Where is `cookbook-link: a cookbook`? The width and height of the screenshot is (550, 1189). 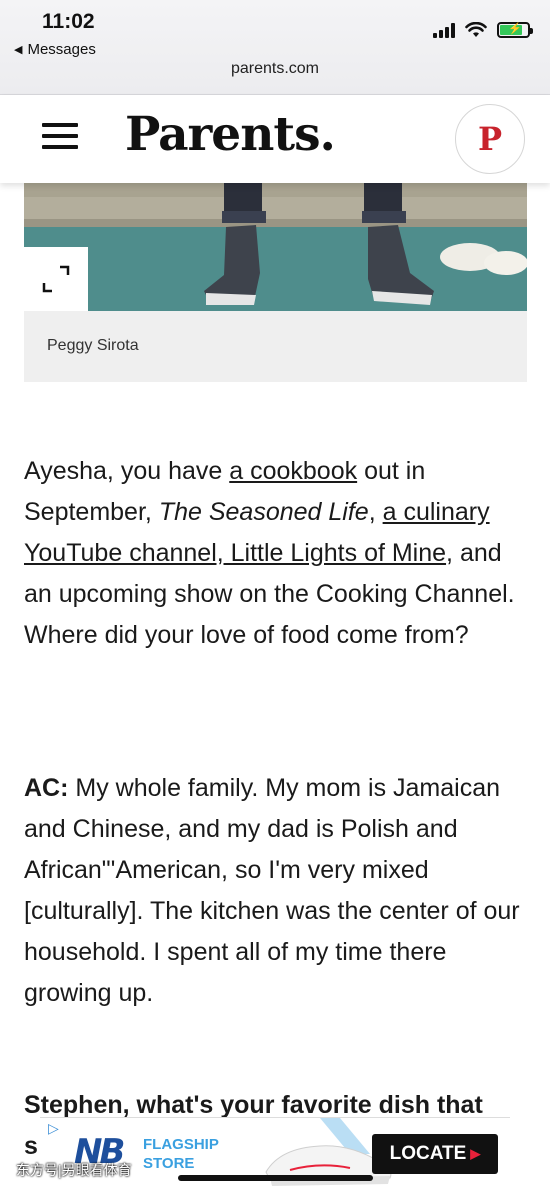
cookbook-link: a cookbook is located at coordinates (293, 471).